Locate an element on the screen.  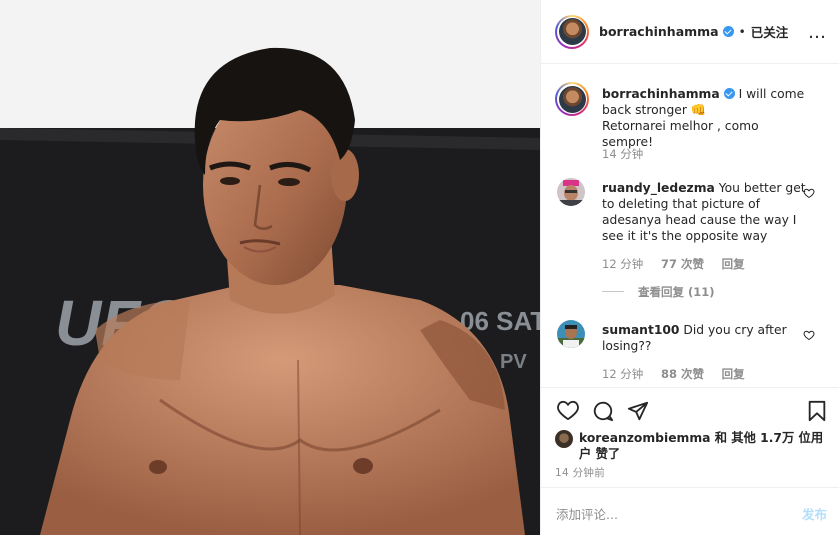
save-bookmark-icon is located at coordinates (817, 411).